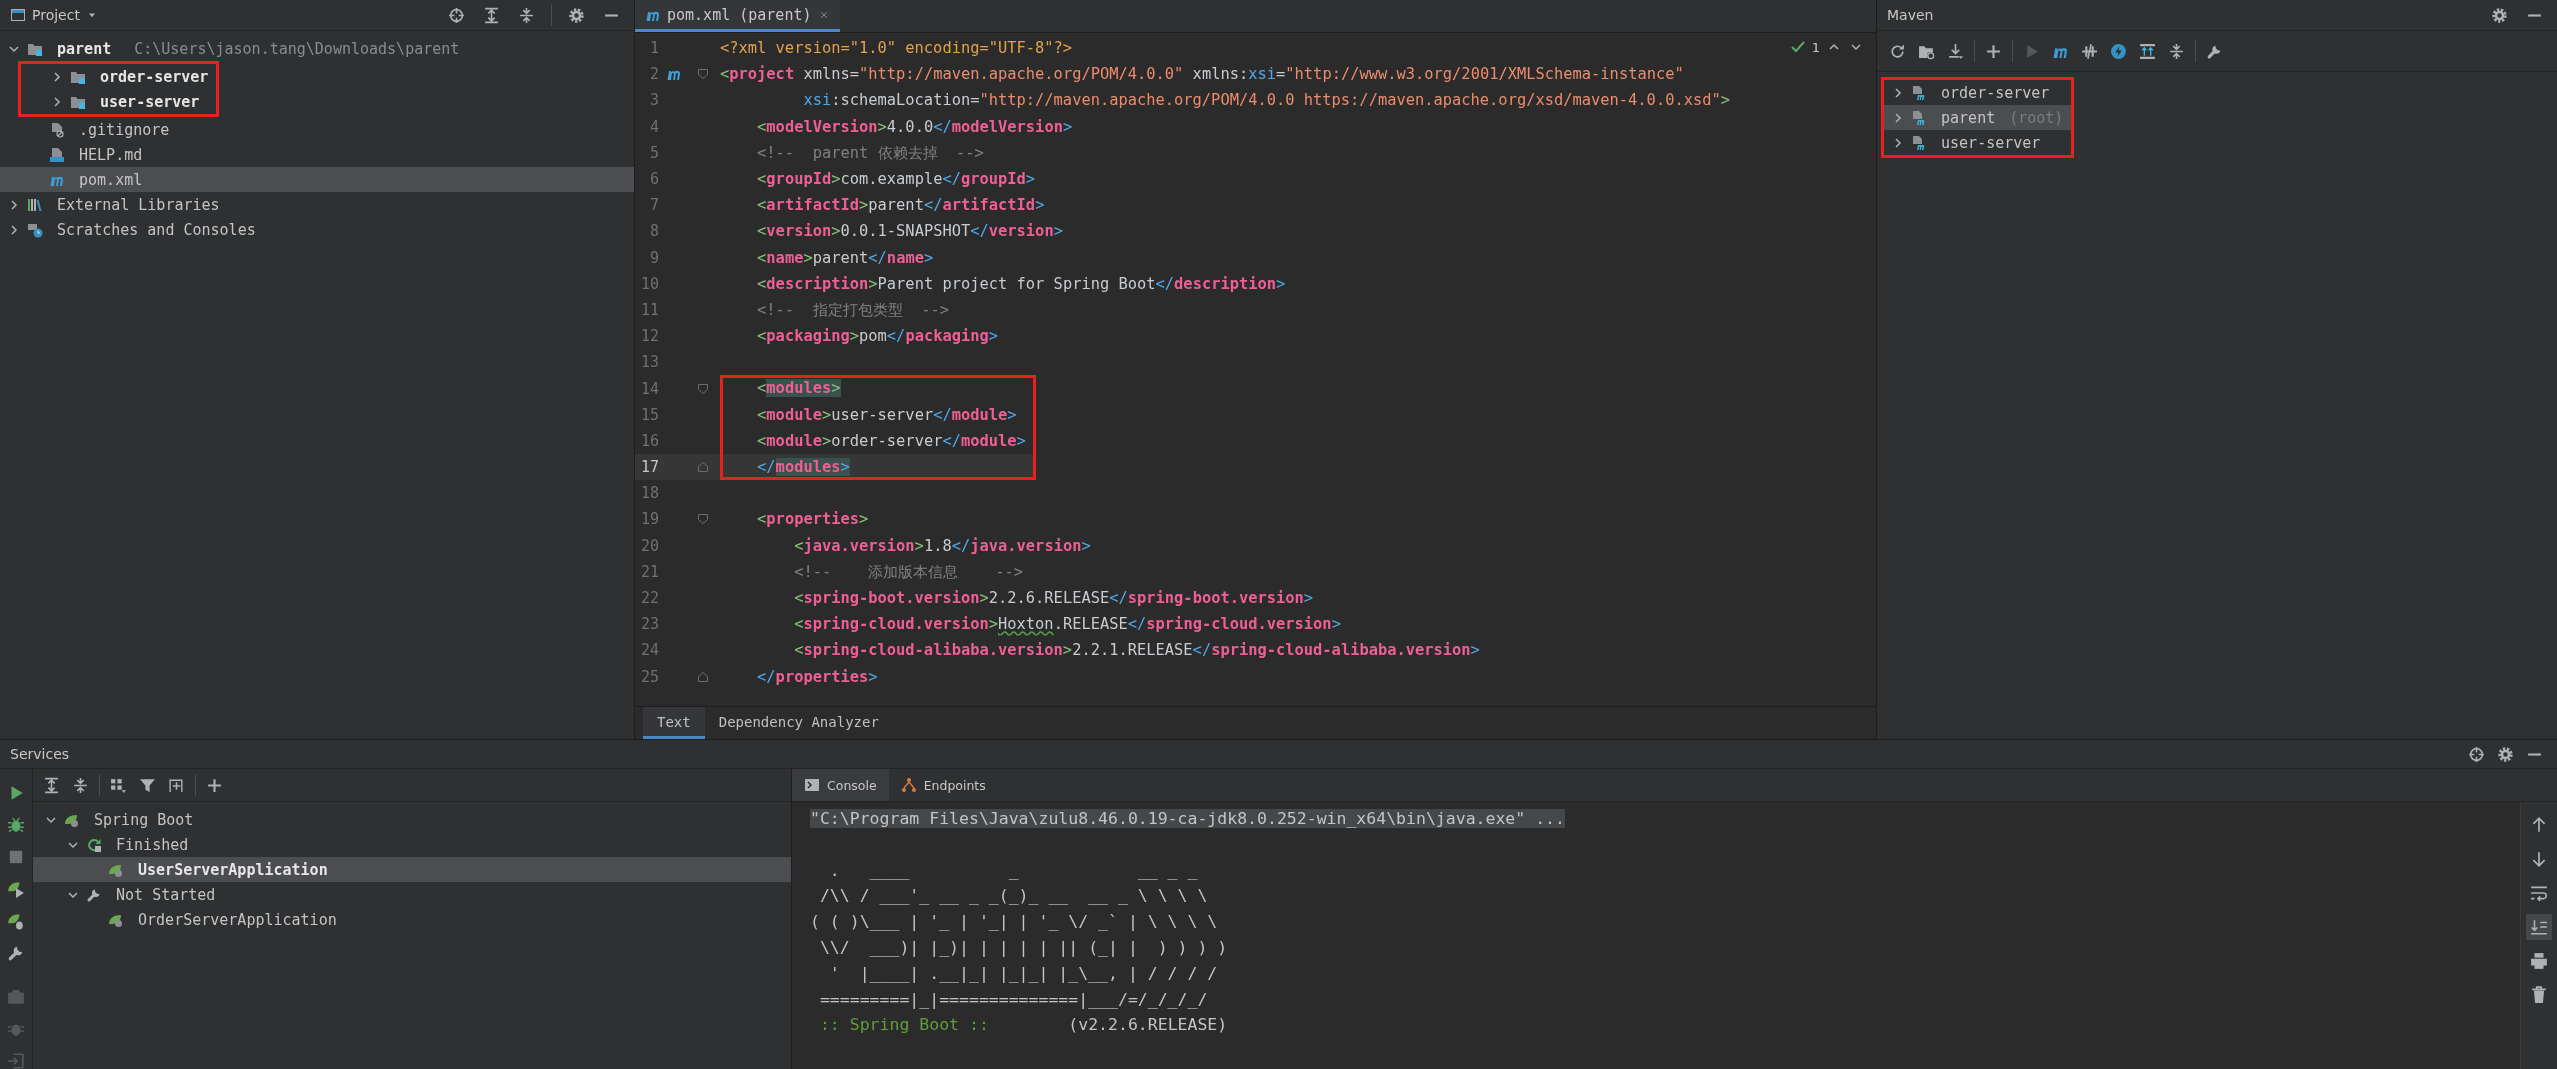 Image resolution: width=2557 pixels, height=1069 pixels. What do you see at coordinates (2118, 51) in the screenshot?
I see `lightning-icon` at bounding box center [2118, 51].